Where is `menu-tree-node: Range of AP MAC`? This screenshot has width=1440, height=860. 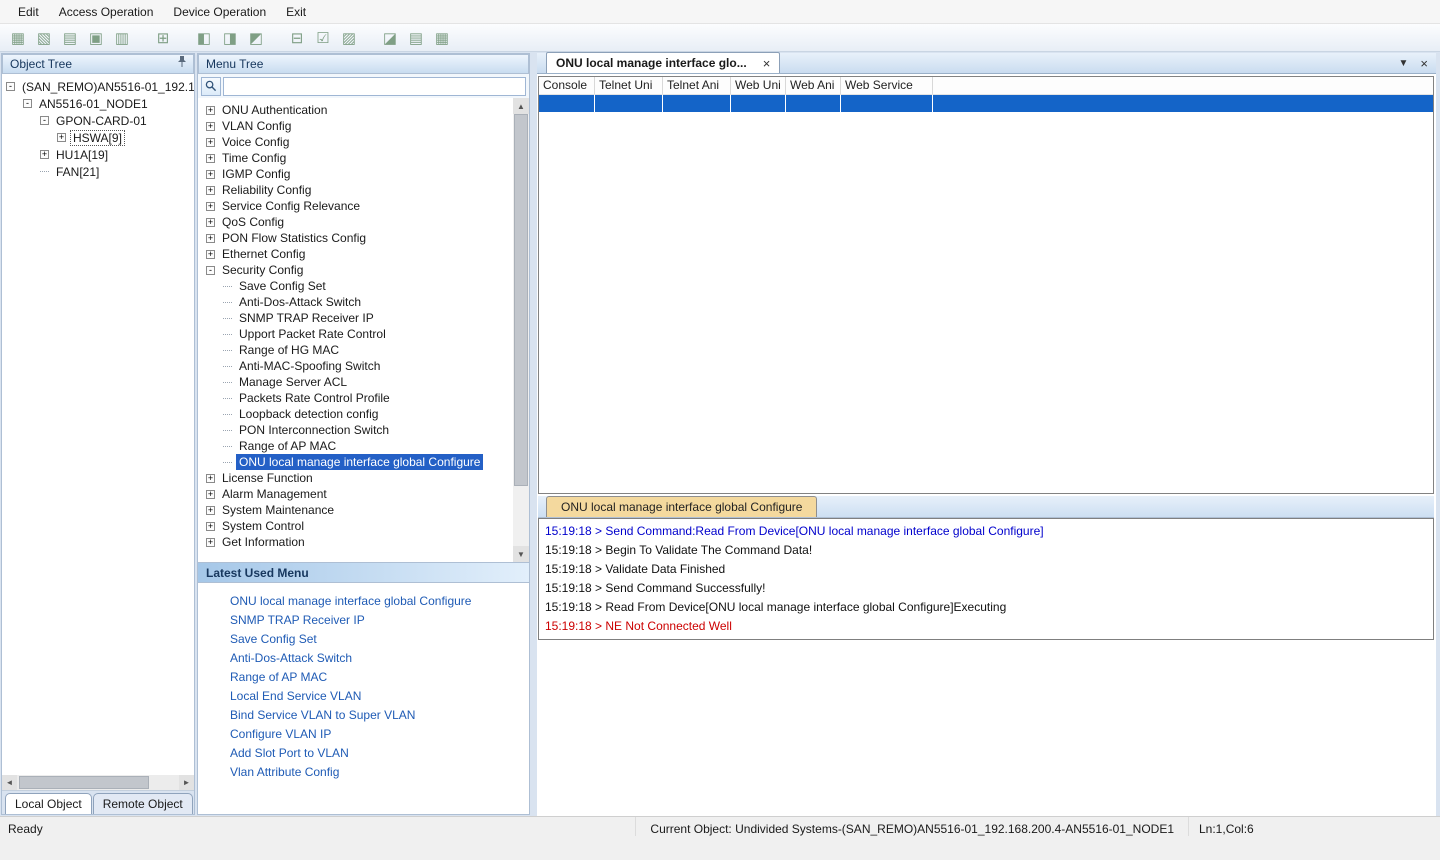
menu-tree-node: Range of AP MAC is located at coordinates (357, 446).